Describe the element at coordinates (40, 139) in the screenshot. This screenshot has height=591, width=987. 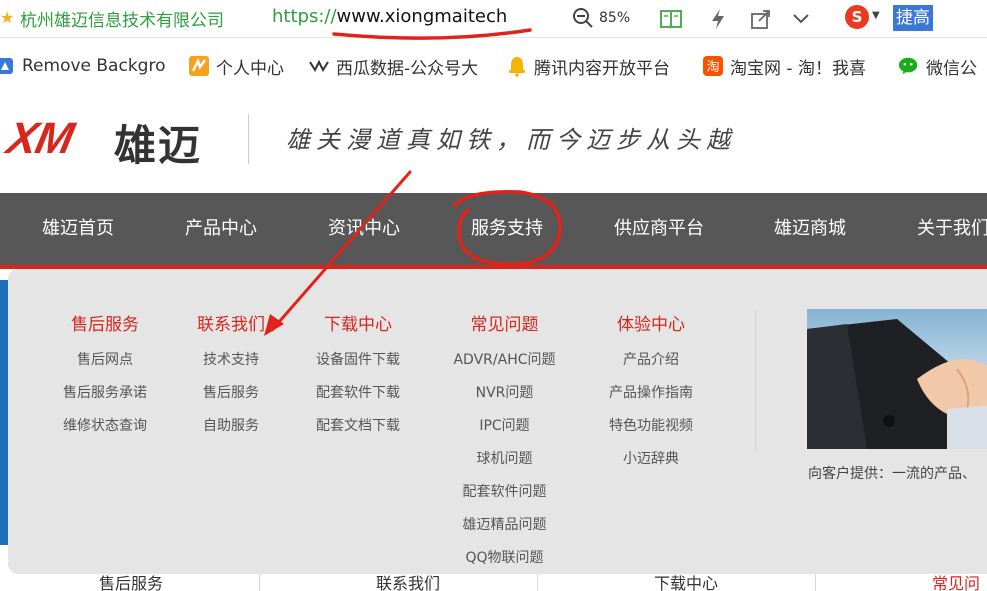
I see `logo-mark: XM` at that location.